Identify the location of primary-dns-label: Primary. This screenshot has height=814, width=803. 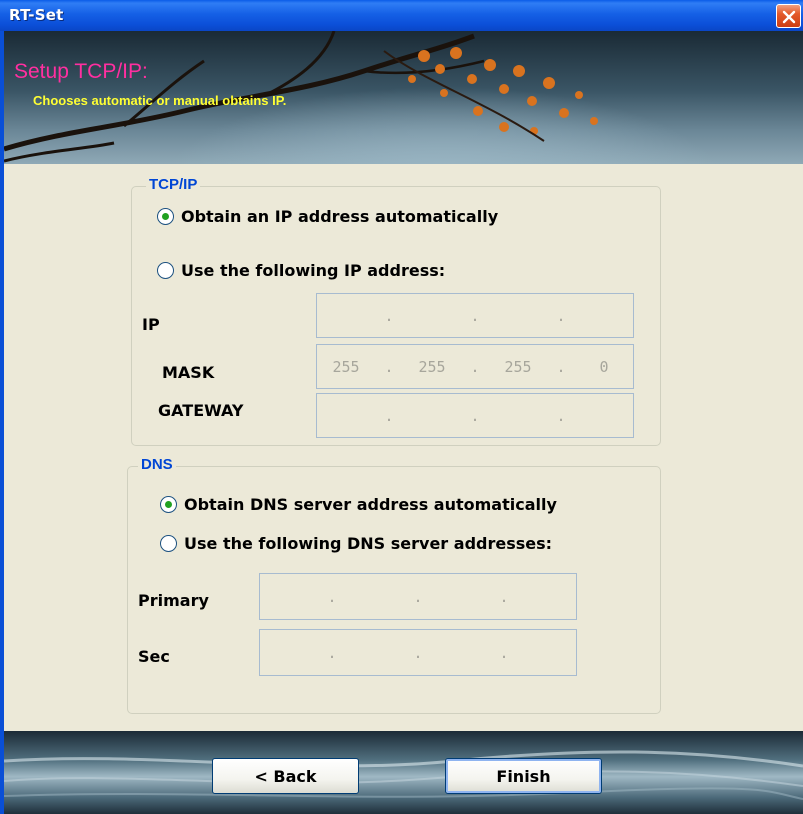
(173, 600).